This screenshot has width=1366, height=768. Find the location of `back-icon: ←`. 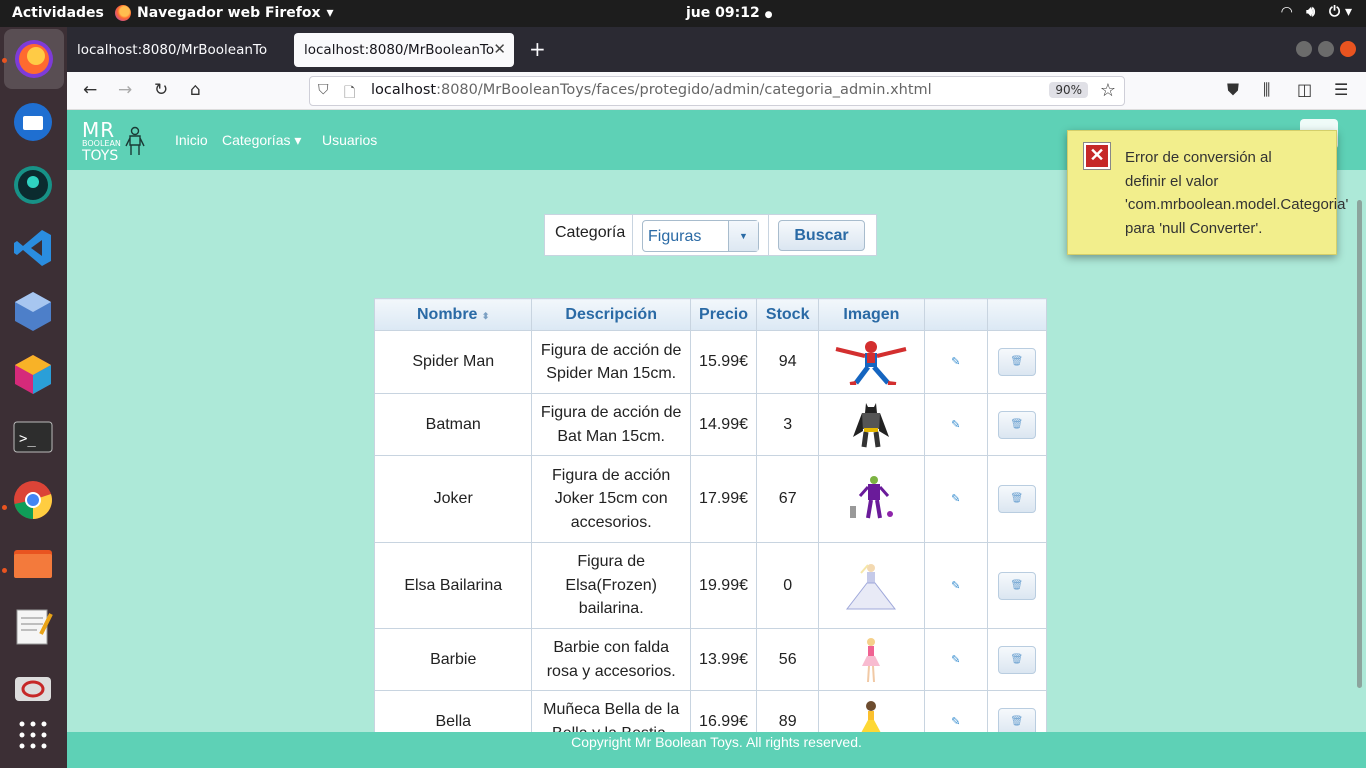

back-icon: ← is located at coordinates (90, 90).